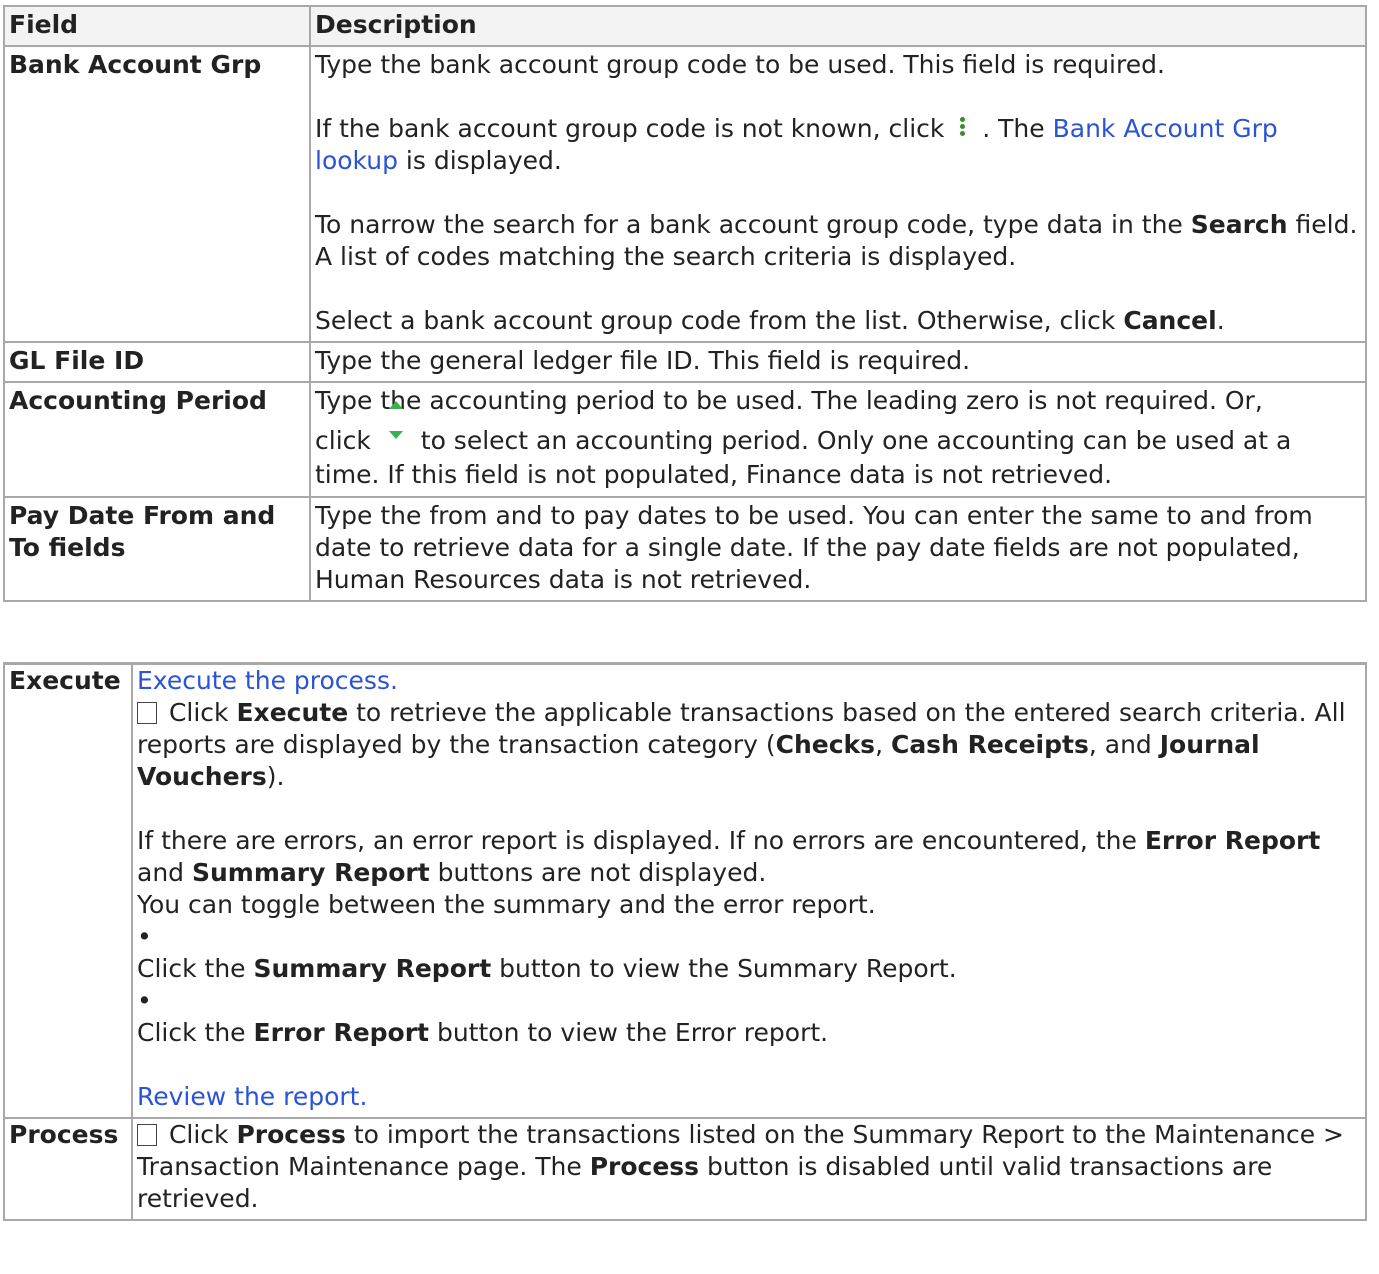 The height and width of the screenshot is (1274, 1379). Describe the element at coordinates (157, 194) in the screenshot. I see `field-name: Bank Account Grp` at that location.